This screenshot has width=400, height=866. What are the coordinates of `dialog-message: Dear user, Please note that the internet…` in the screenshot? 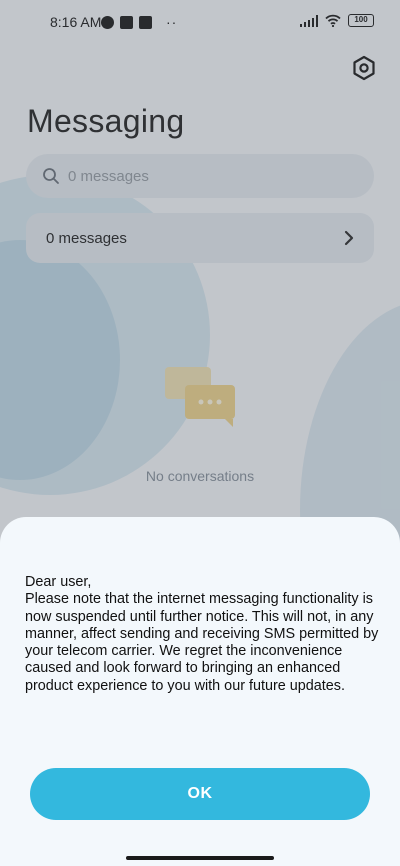 It's located at (207, 634).